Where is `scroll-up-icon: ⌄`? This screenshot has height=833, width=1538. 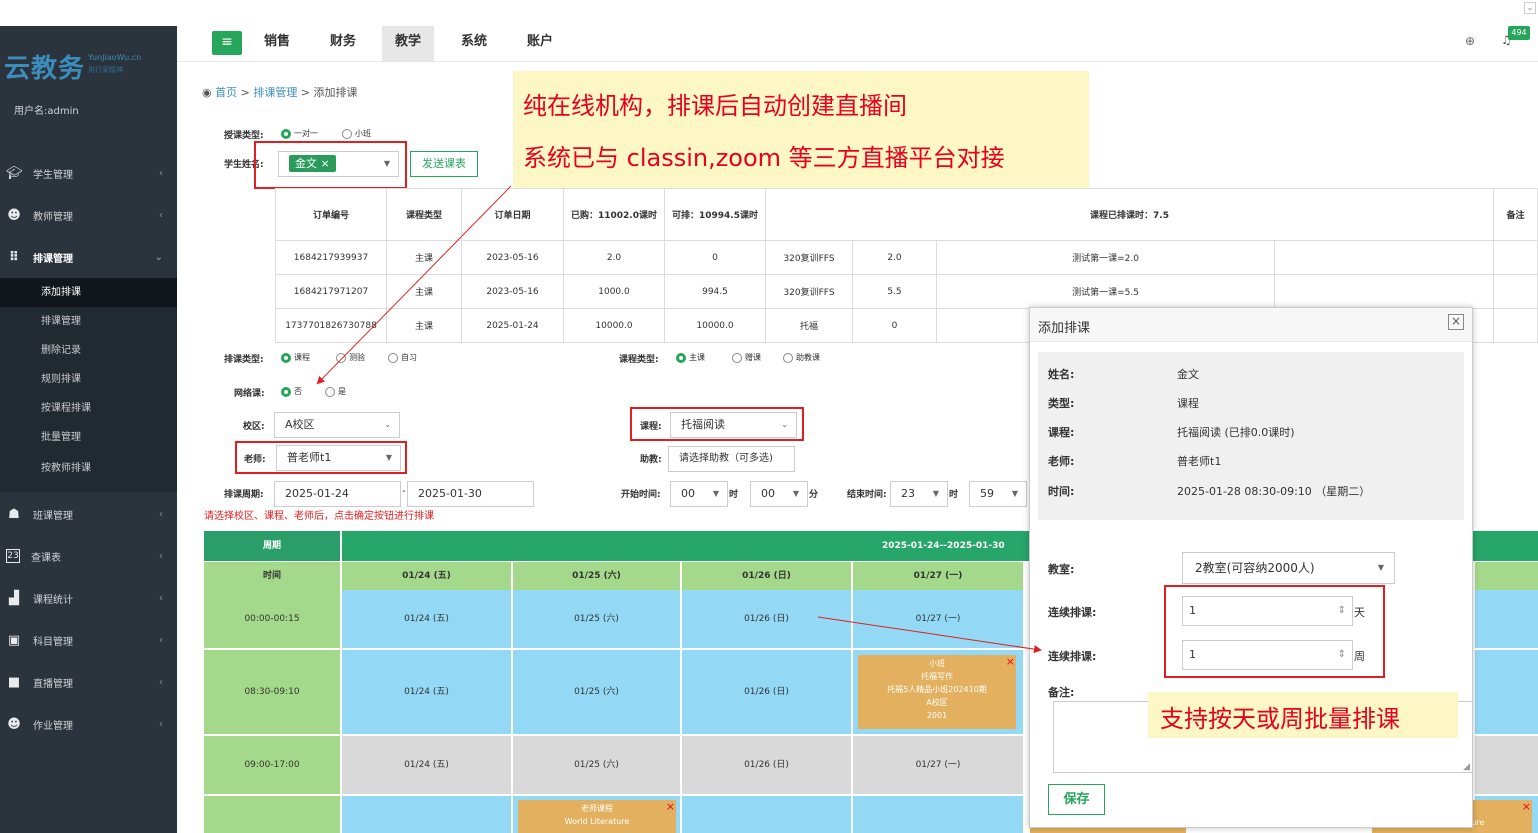
scroll-up-icon: ⌄ is located at coordinates (1530, 8).